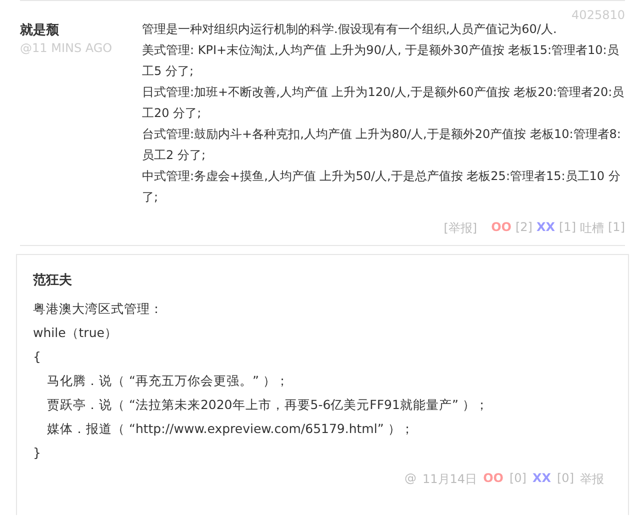  Describe the element at coordinates (616, 228) in the screenshot. I see `tucao-count: [1]` at that location.